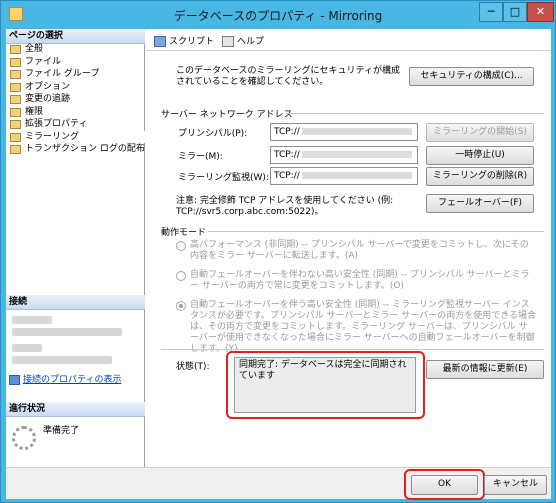  Describe the element at coordinates (515, 12) in the screenshot. I see `maximize-button: □` at that location.